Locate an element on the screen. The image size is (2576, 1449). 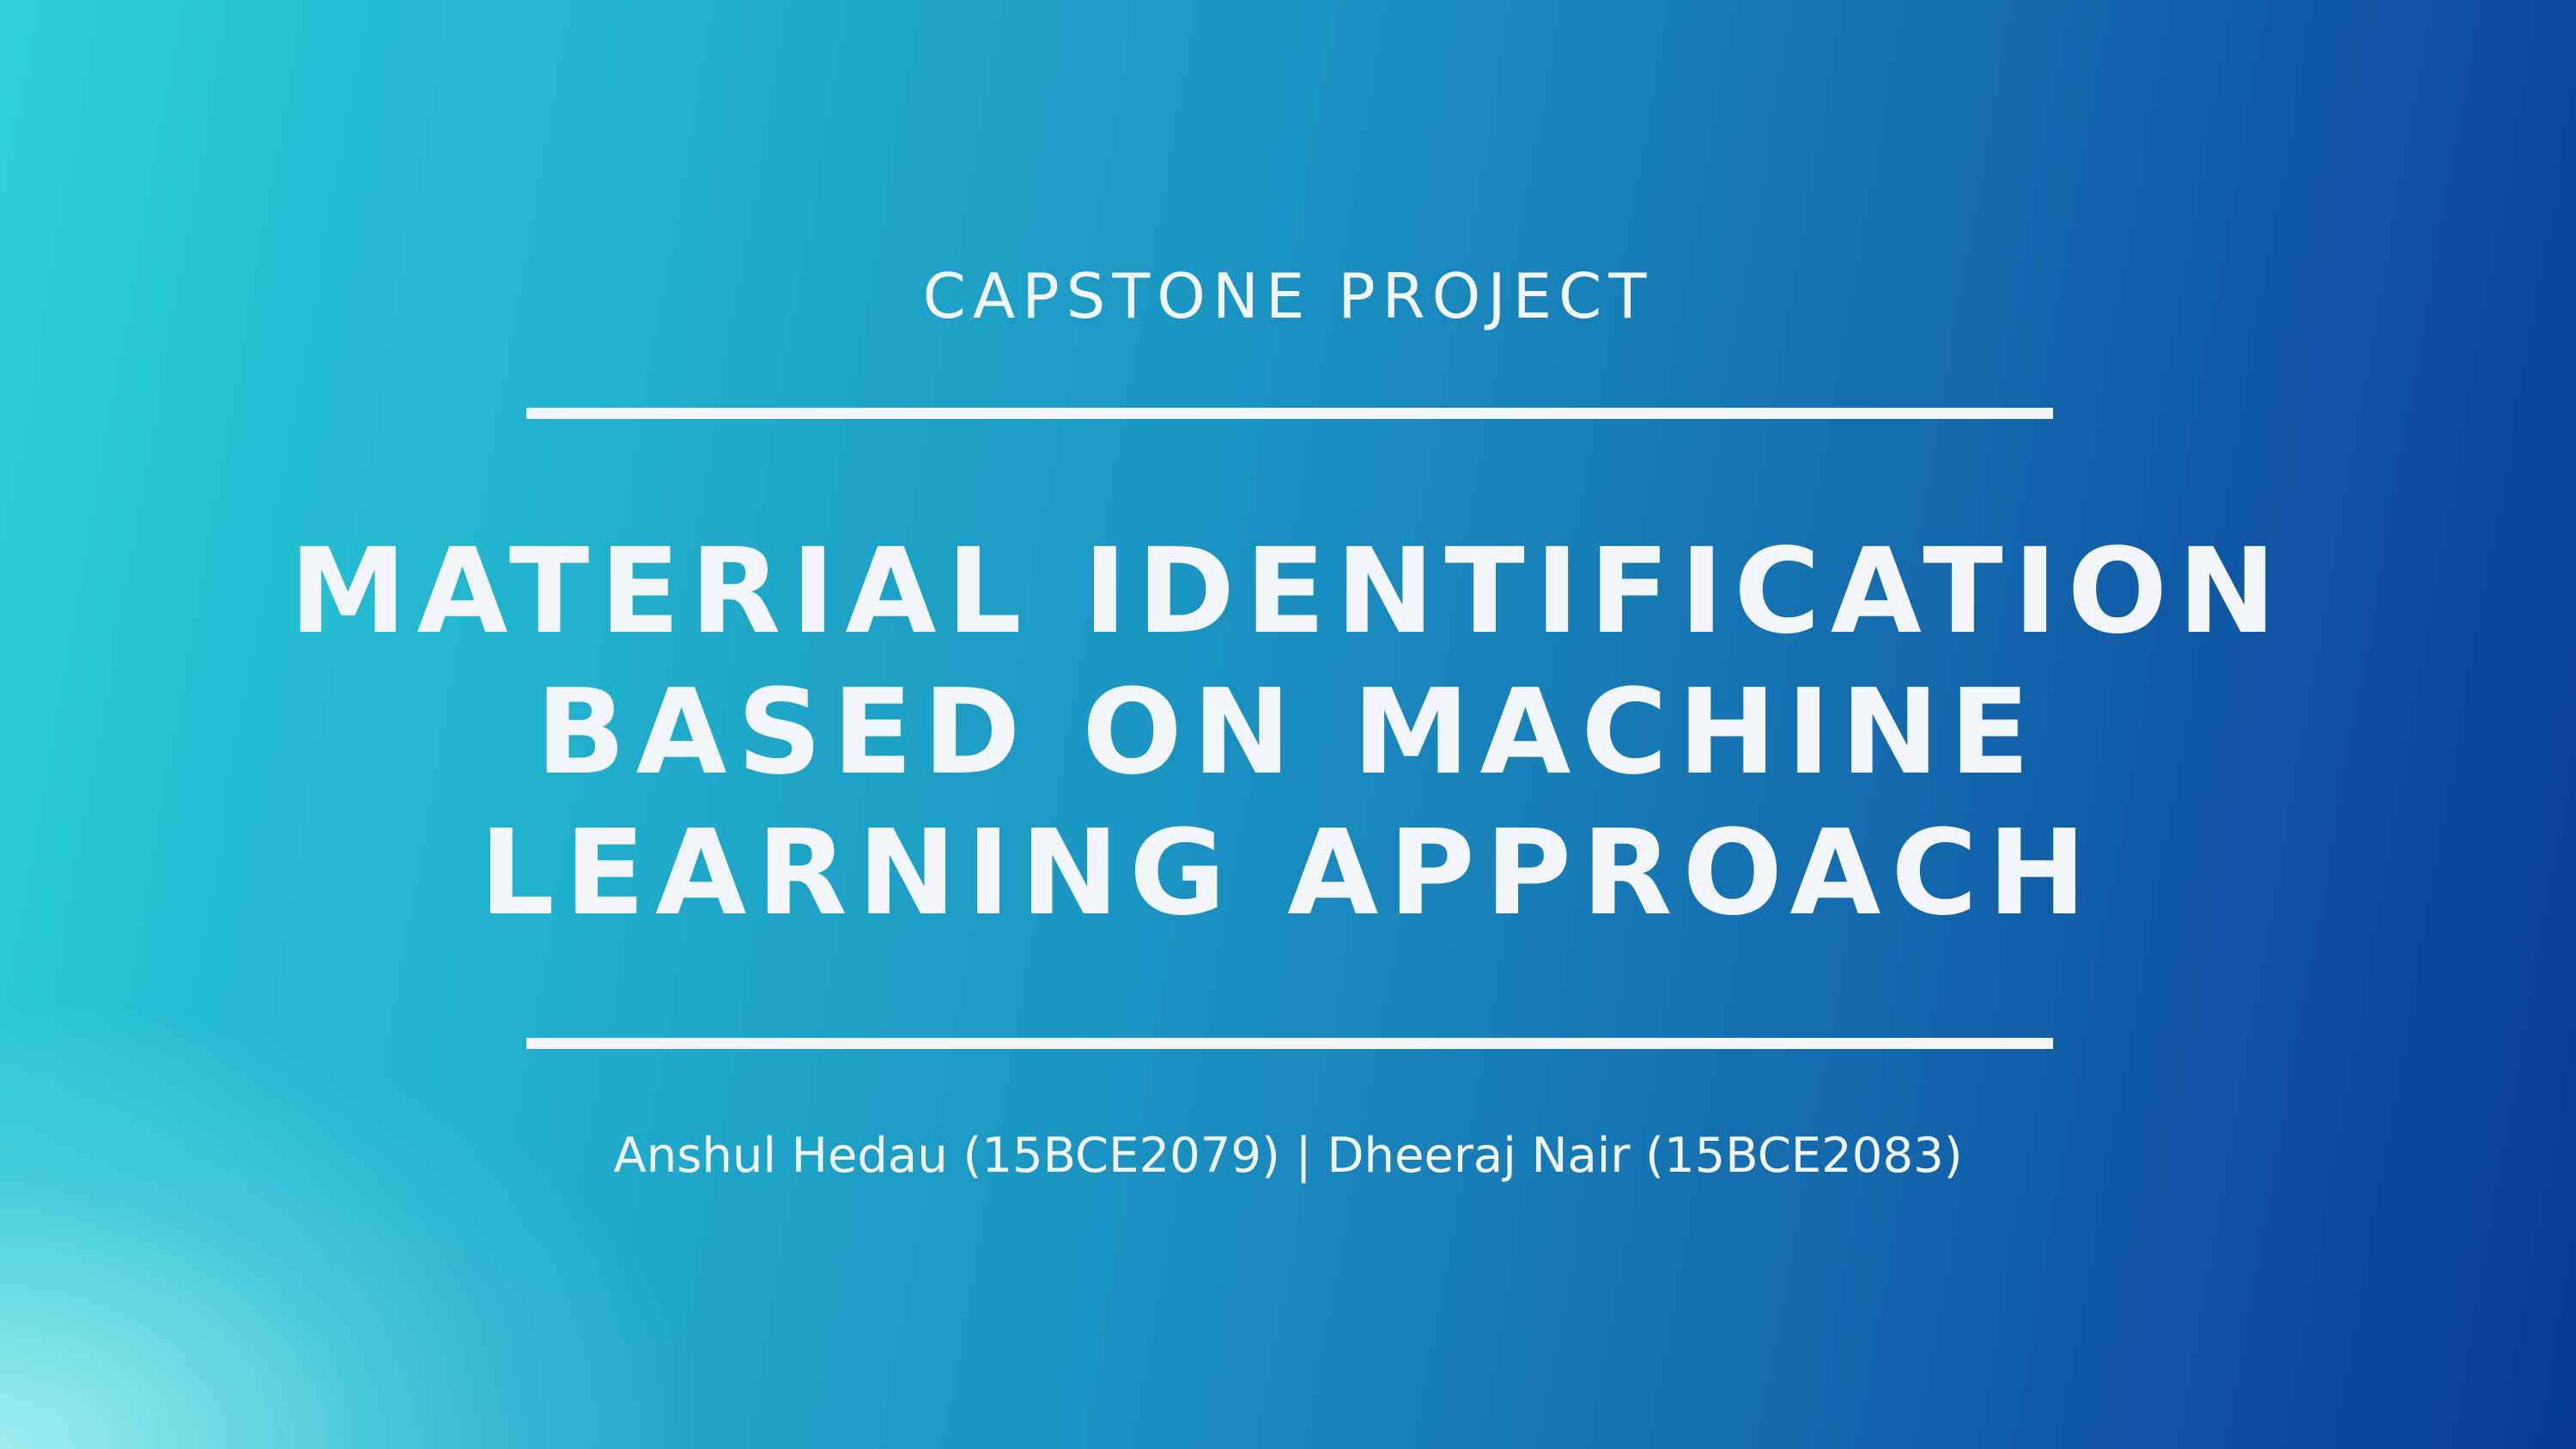
bottom-divider is located at coordinates (1290, 1043).